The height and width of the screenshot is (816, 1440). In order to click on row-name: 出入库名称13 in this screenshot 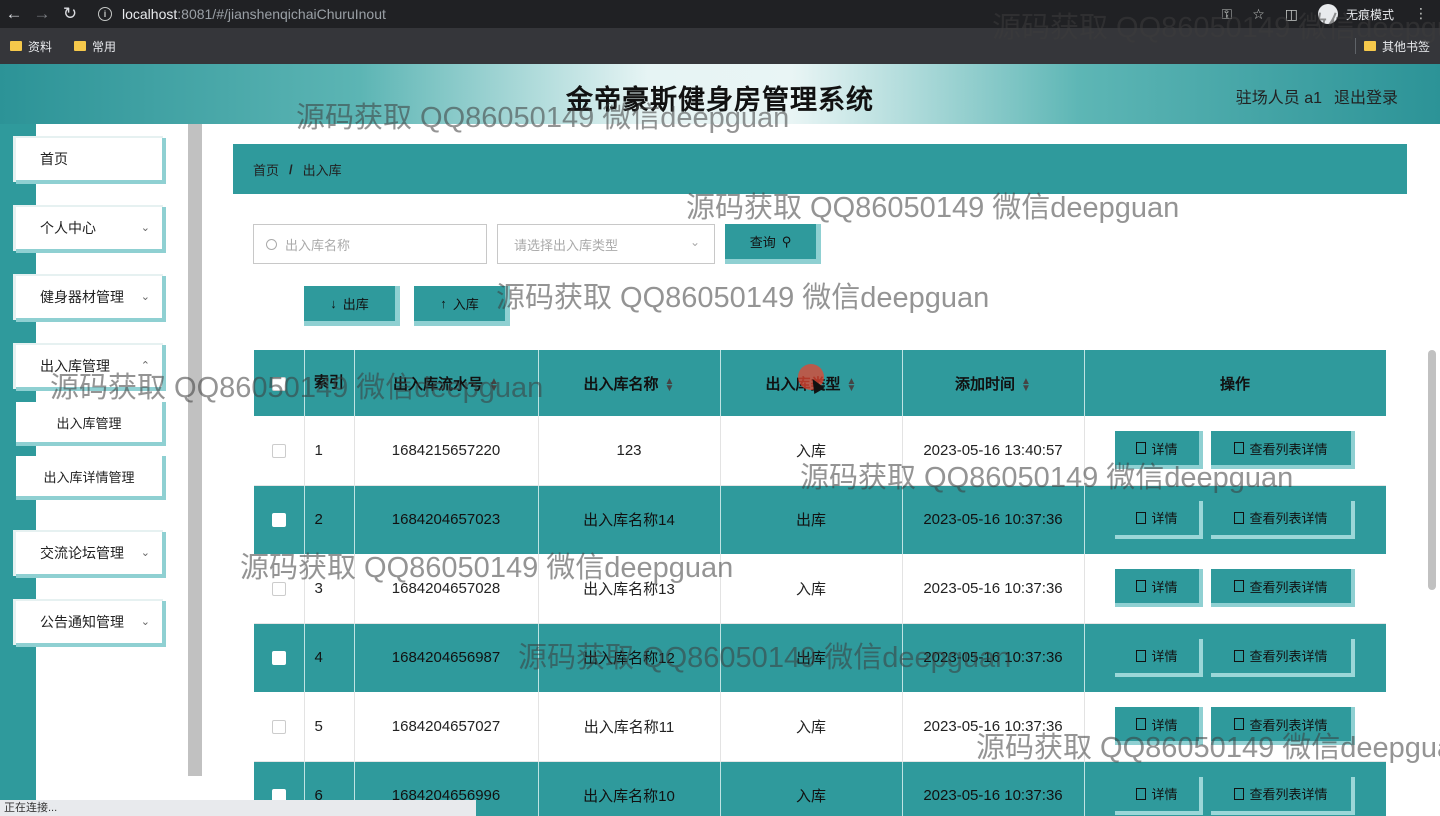, I will do `click(629, 589)`.